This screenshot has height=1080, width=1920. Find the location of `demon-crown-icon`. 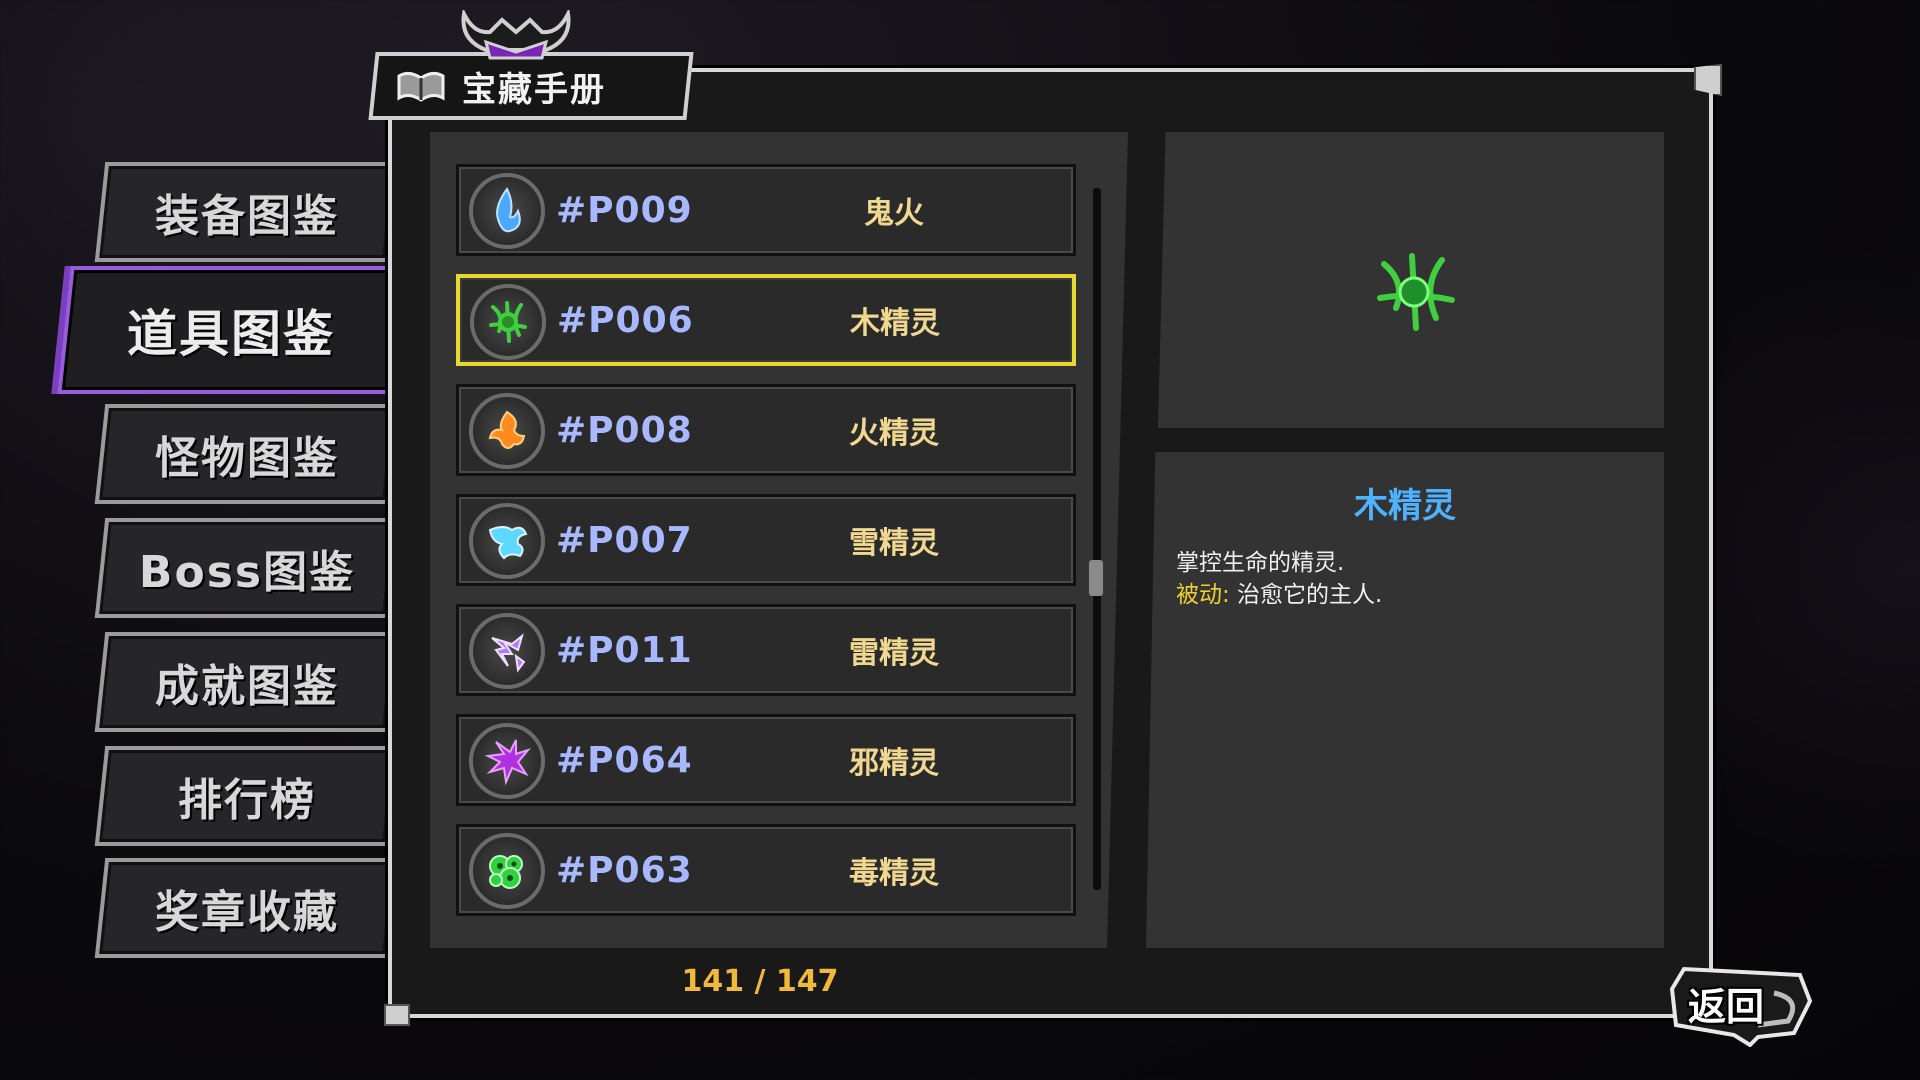

demon-crown-icon is located at coordinates (516, 35).